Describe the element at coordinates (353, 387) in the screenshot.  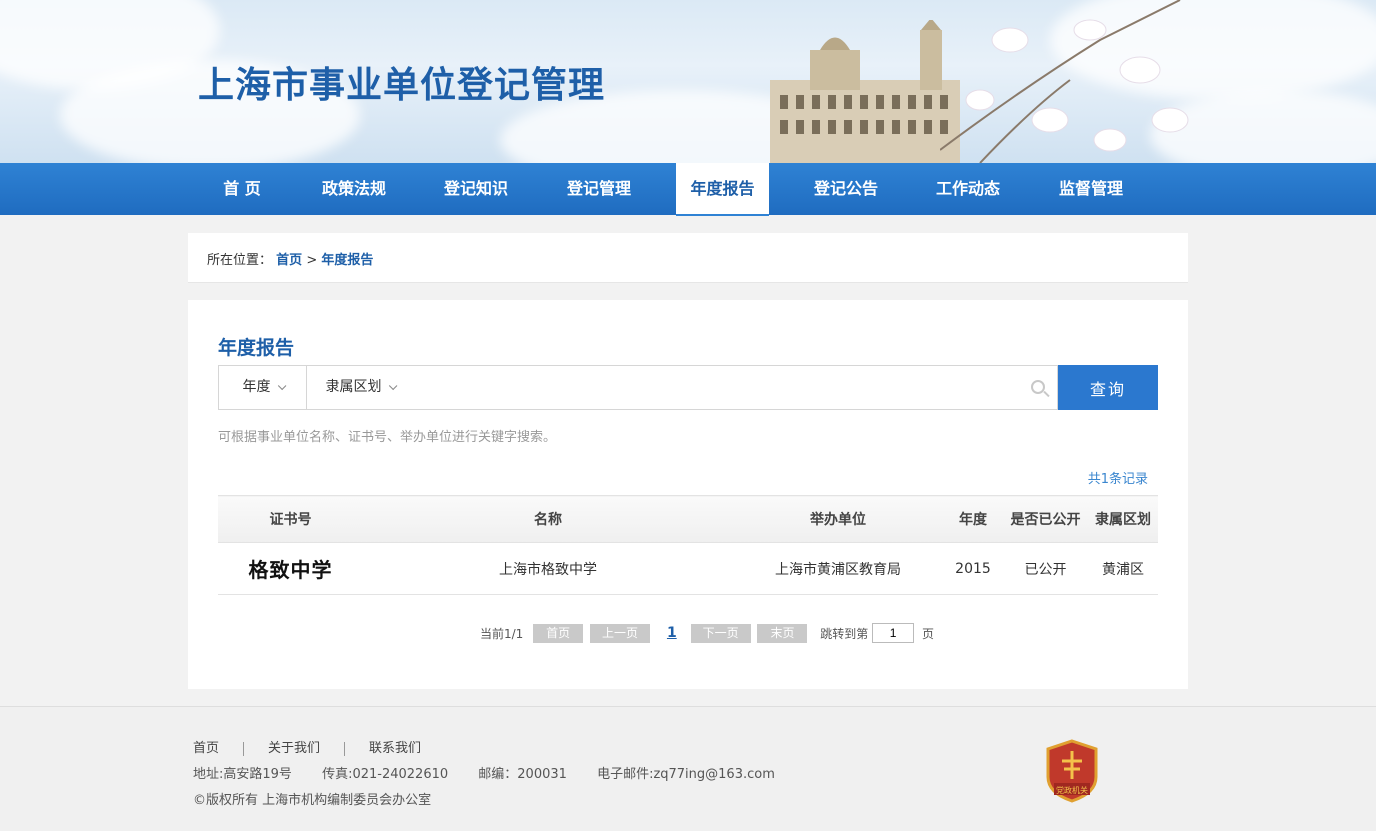
I see `district-select-label: 隶属区划` at that location.